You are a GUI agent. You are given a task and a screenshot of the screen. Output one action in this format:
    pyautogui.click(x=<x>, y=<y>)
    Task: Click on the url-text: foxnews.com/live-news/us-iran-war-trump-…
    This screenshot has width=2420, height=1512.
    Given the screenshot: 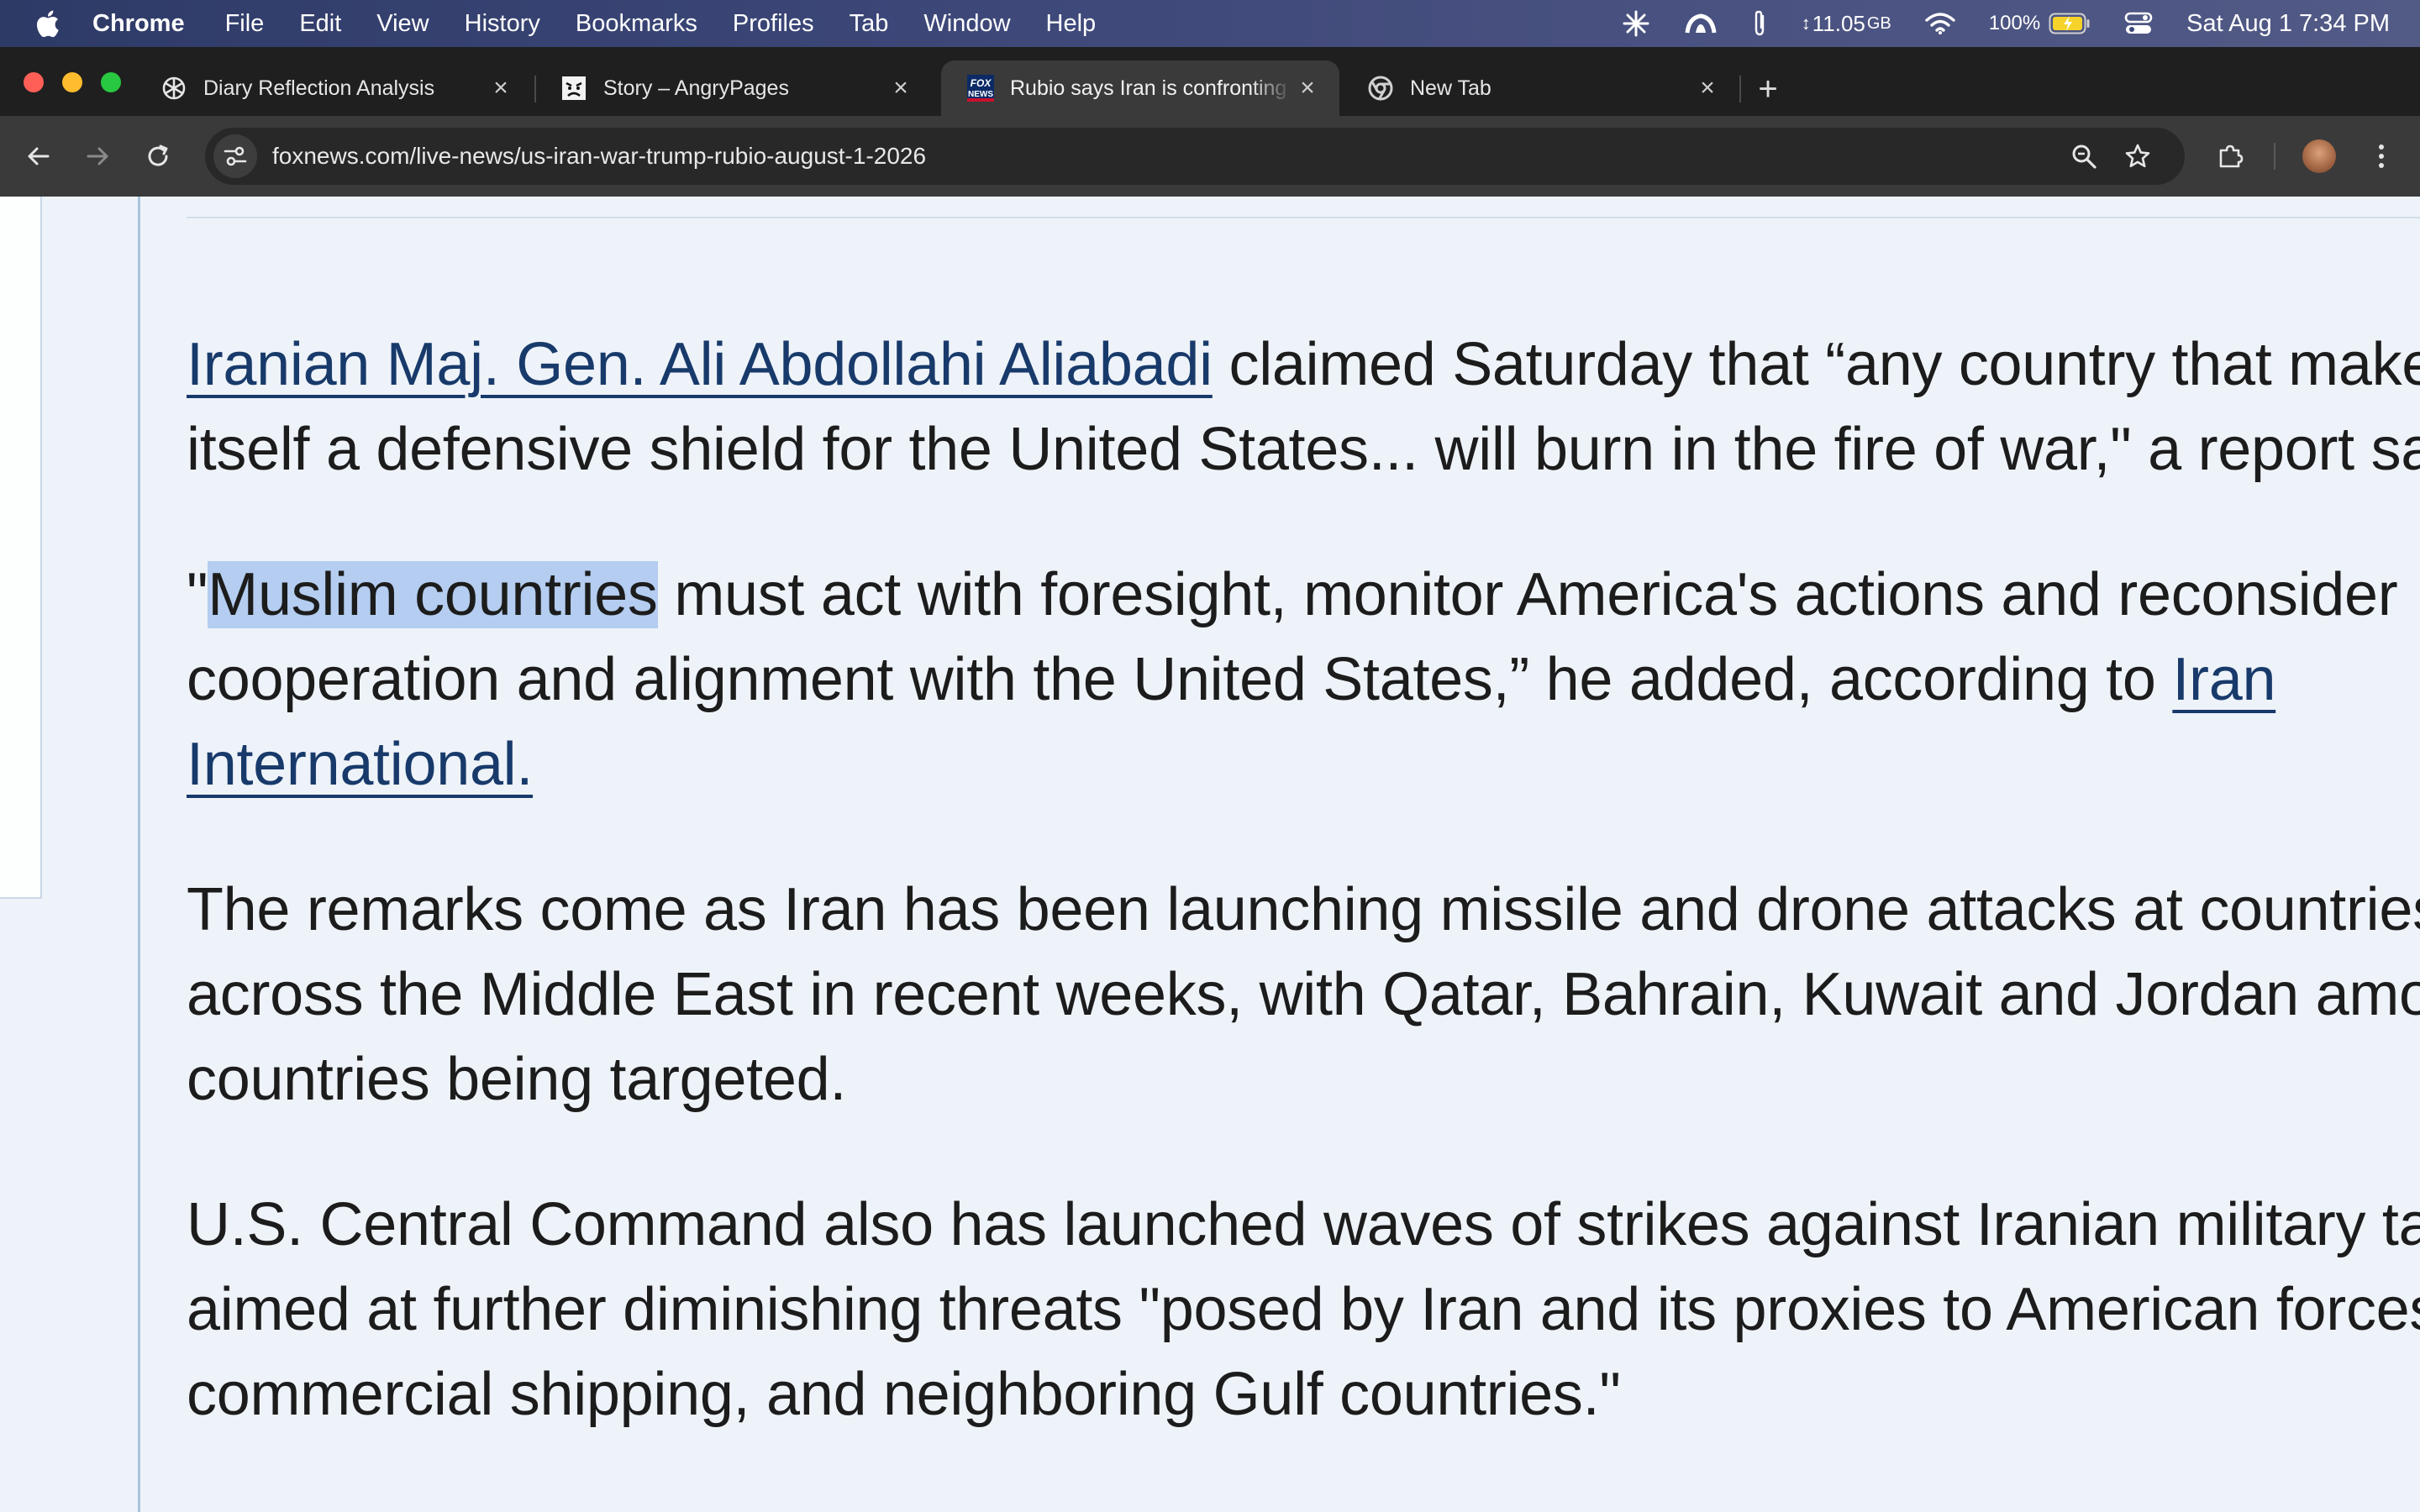 What is the action you would take?
    pyautogui.click(x=599, y=156)
    